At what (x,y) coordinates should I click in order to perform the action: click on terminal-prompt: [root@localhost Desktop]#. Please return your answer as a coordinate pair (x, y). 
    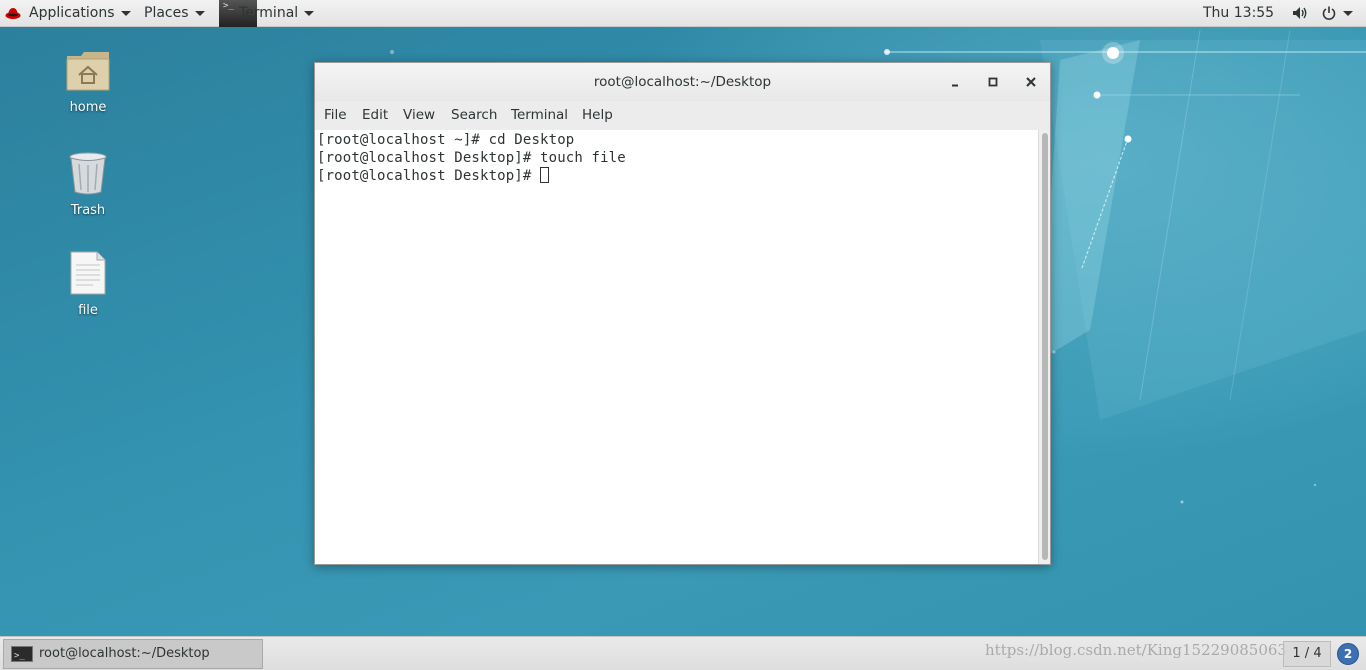
    Looking at the image, I should click on (429, 176).